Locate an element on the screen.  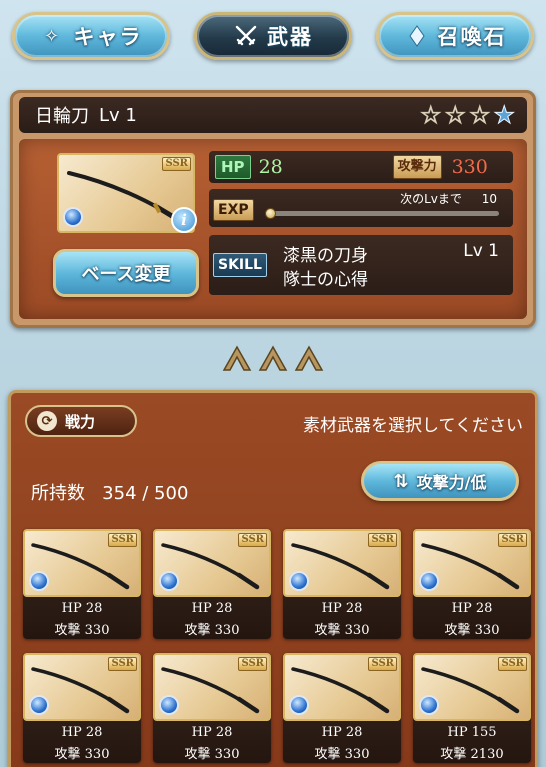
hp-label: HP is located at coordinates (233, 167).